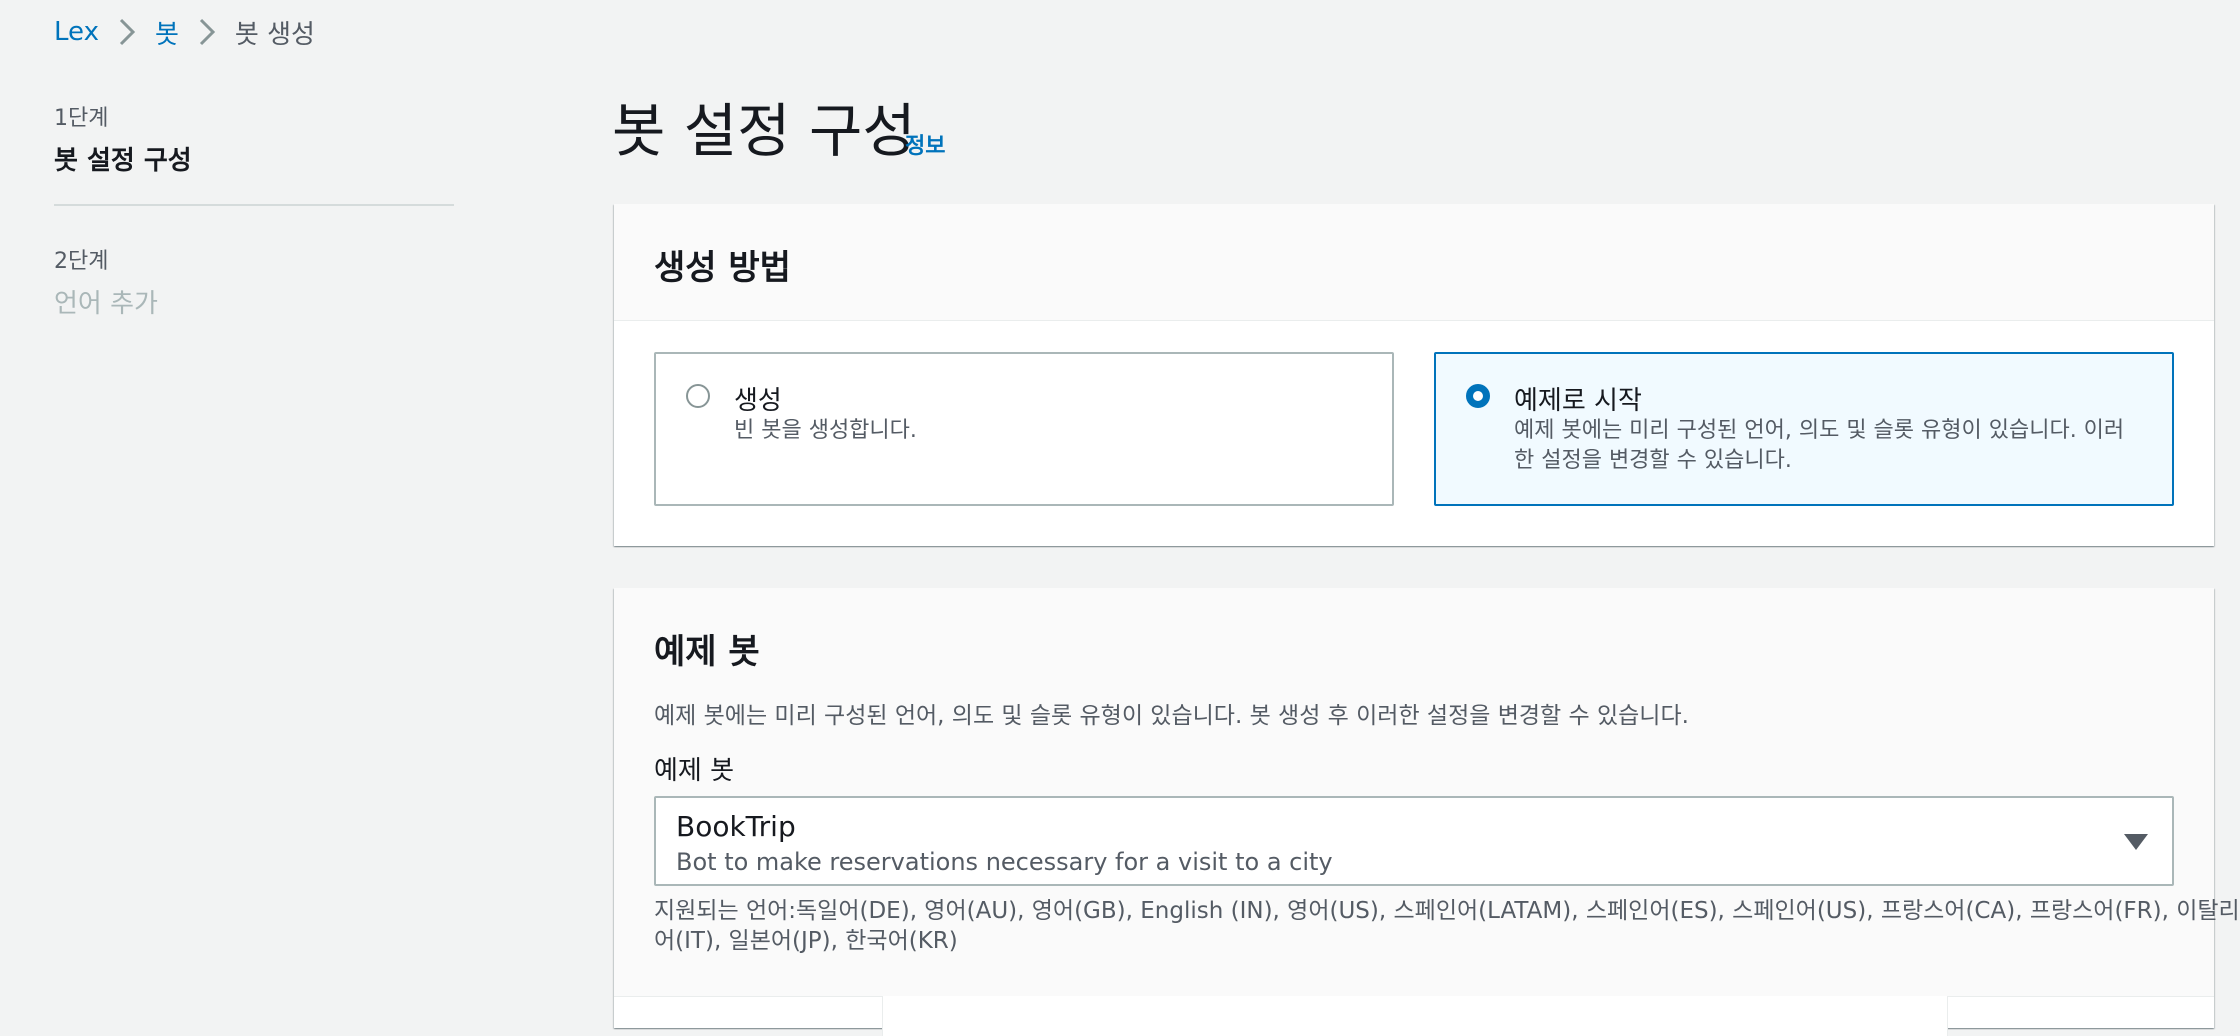 This screenshot has height=1036, width=2240. Describe the element at coordinates (106, 281) in the screenshot. I see `wizard-step-2: 2단계 언어 추가` at that location.